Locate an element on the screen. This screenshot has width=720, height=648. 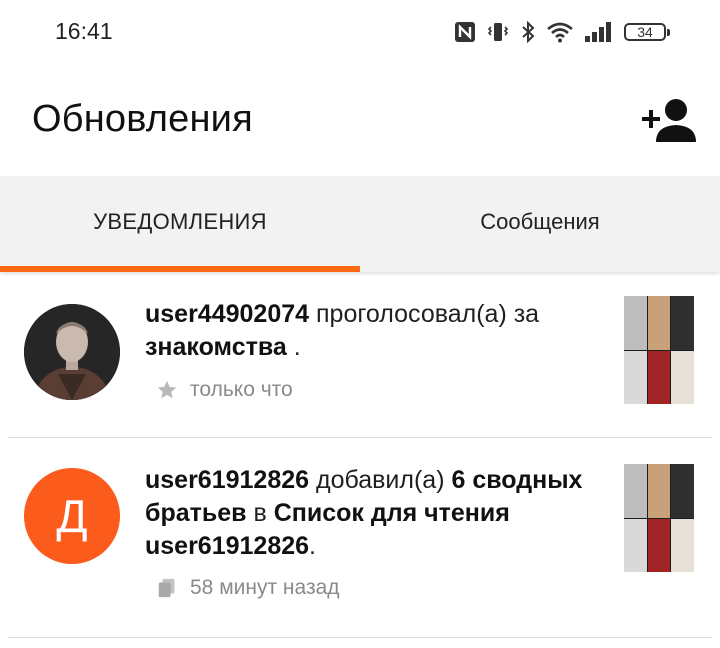
notification-username: user44902074 is located at coordinates (227, 314).